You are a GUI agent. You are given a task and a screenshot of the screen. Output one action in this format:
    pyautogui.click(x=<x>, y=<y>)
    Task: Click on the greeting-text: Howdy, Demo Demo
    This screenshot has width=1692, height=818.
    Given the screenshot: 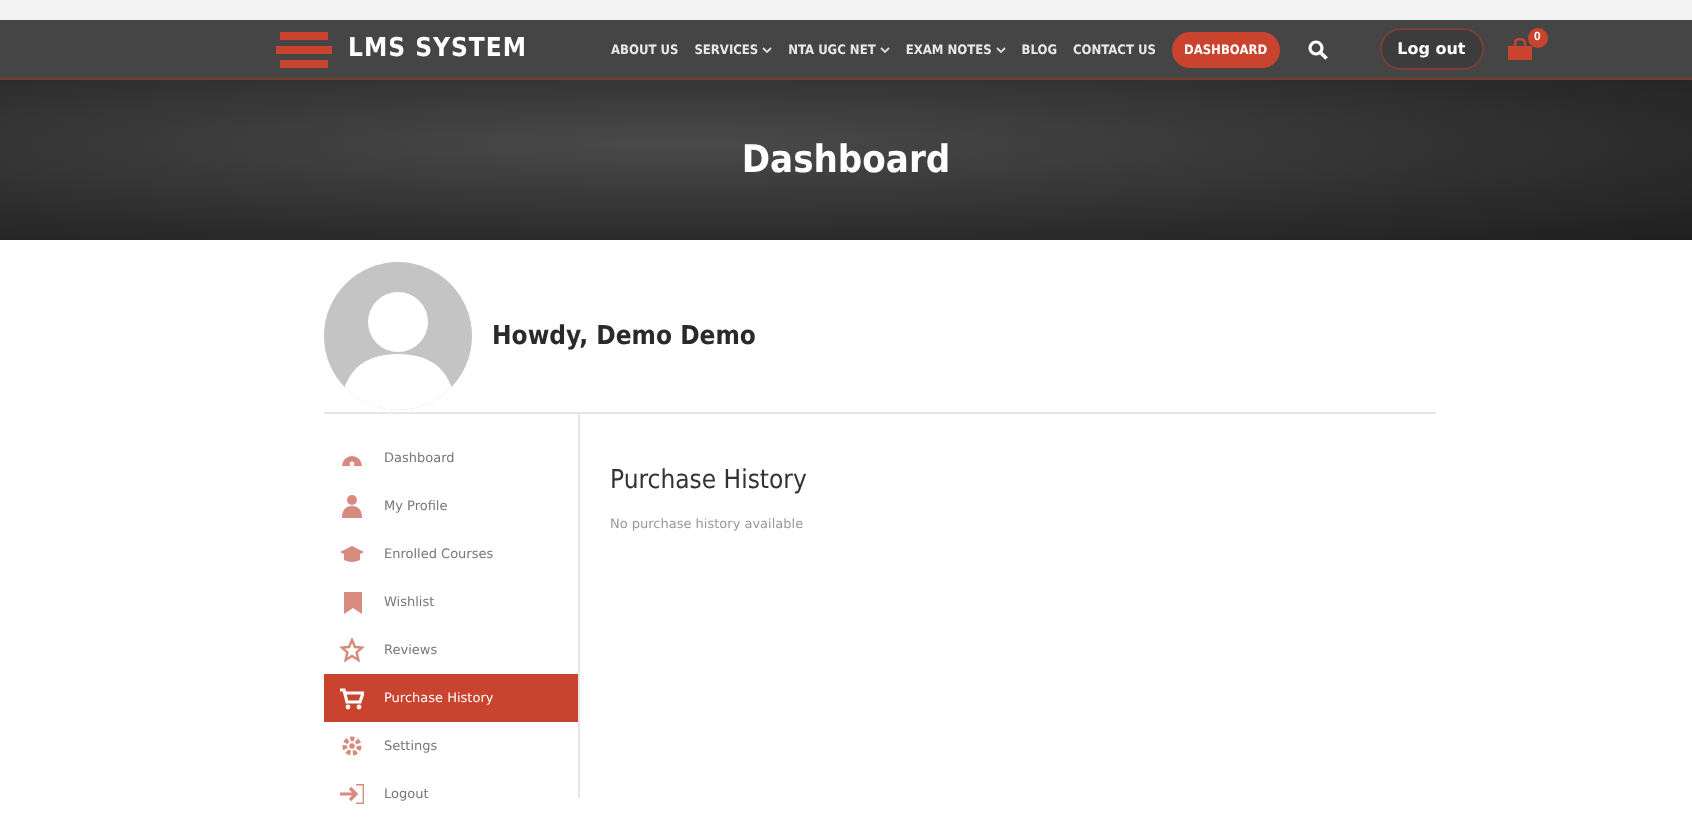 What is the action you would take?
    pyautogui.click(x=624, y=336)
    